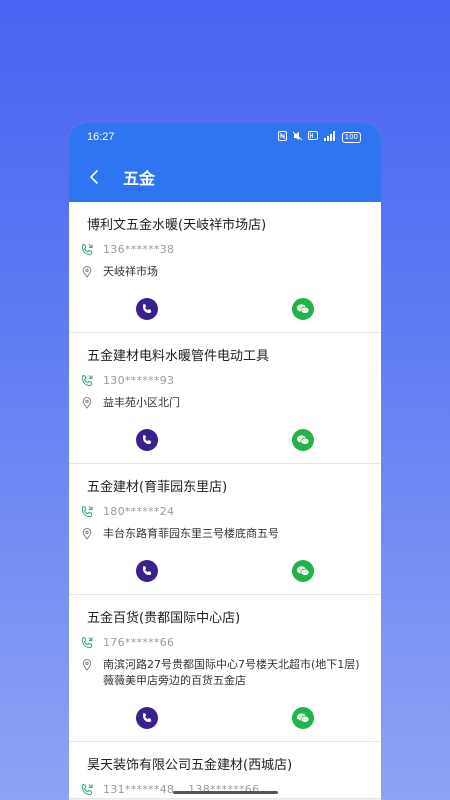 This screenshot has height=800, width=450. What do you see at coordinates (191, 533) in the screenshot?
I see `store-address: 丰台东路育菲园东里三号楼底商五号` at bounding box center [191, 533].